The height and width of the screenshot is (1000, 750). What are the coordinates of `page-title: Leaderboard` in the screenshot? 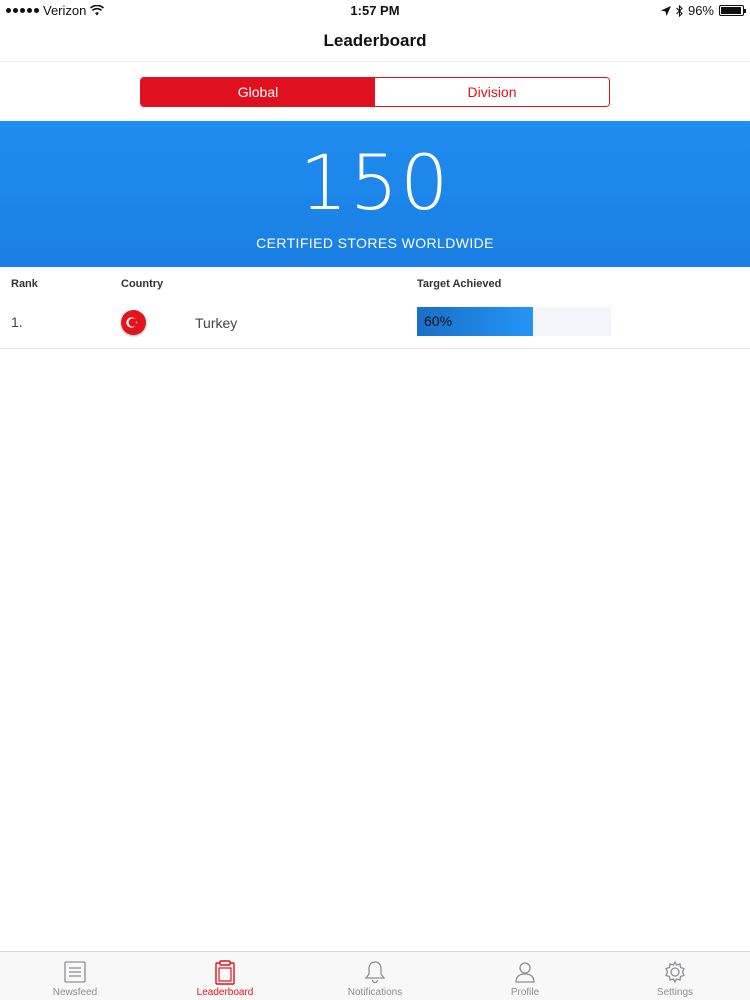 It's located at (375, 40).